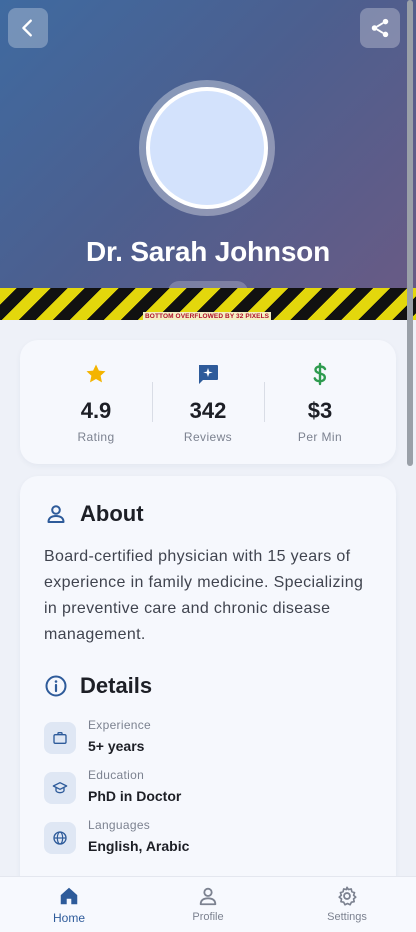 This screenshot has height=932, width=416. What do you see at coordinates (135, 796) in the screenshot?
I see `detail-value: PhD in Doctor` at bounding box center [135, 796].